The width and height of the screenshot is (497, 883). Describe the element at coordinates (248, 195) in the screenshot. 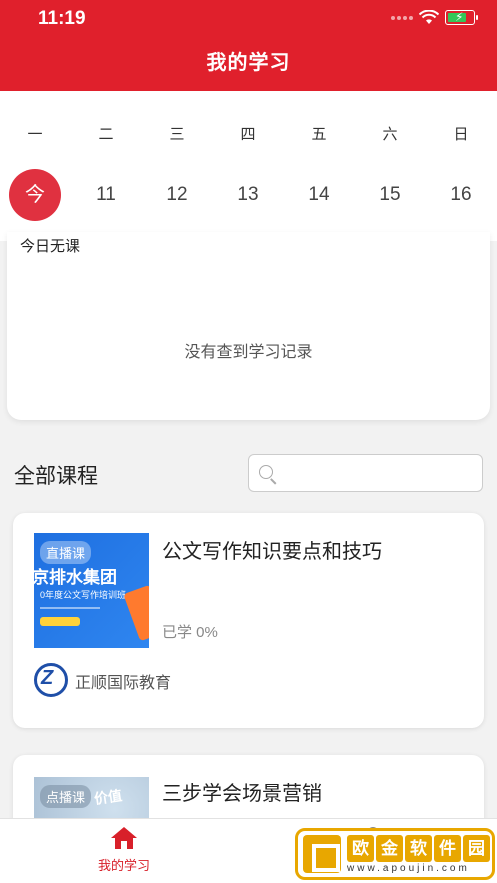

I see `date-item: 13` at that location.